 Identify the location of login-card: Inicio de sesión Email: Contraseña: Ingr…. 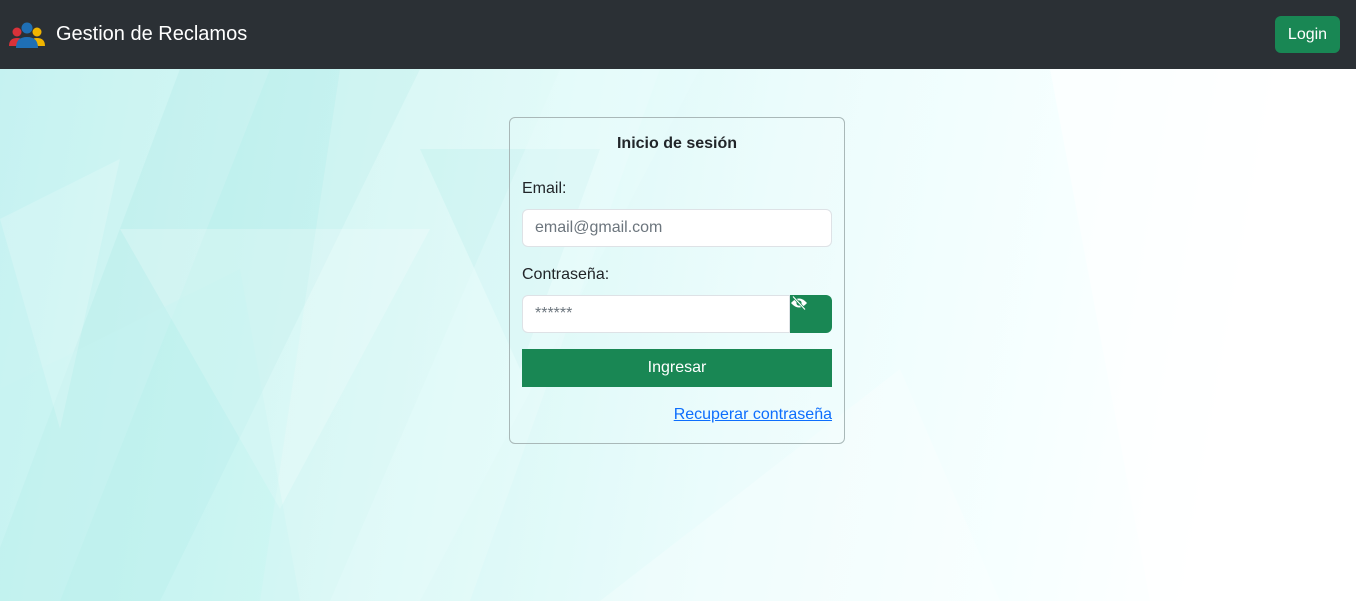
(677, 280).